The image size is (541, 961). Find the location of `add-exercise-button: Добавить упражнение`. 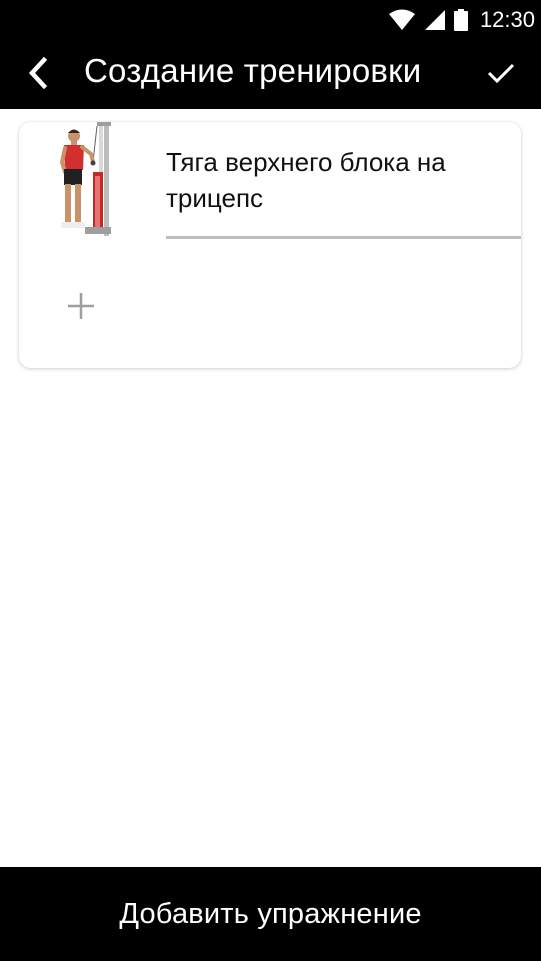

add-exercise-button: Добавить упражнение is located at coordinates (270, 914).